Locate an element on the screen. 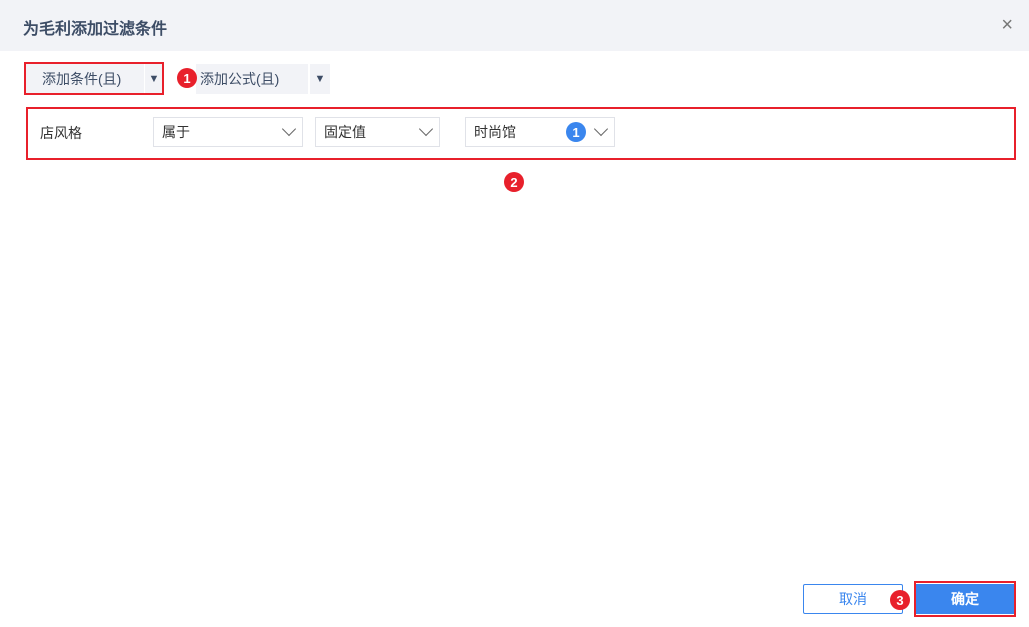 This screenshot has width=1029, height=627. operator-value: 属于 is located at coordinates (176, 132).